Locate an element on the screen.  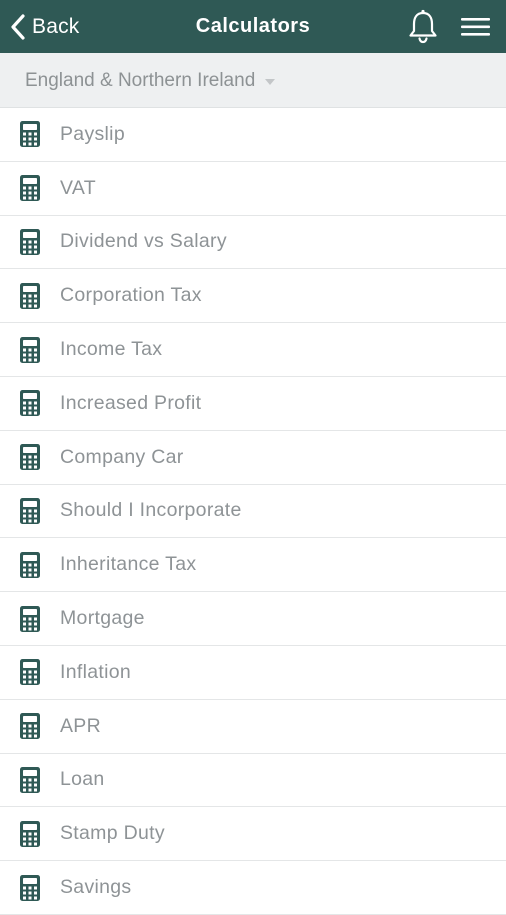
caret-down-icon is located at coordinates (270, 81).